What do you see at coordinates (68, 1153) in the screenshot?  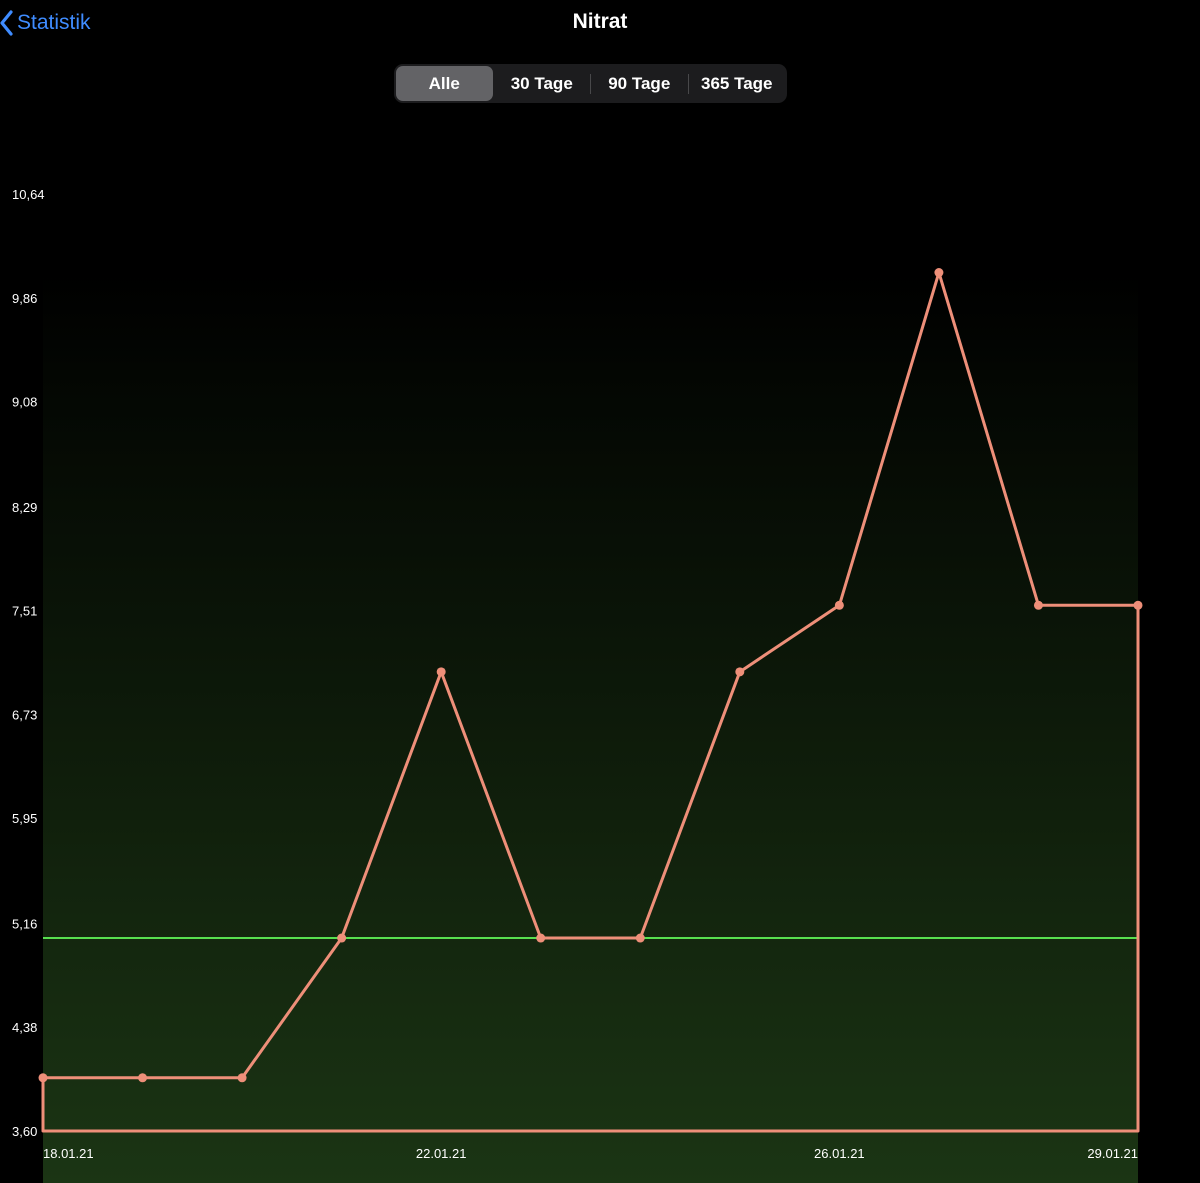 I see `x-tick-label: 18.01.21` at bounding box center [68, 1153].